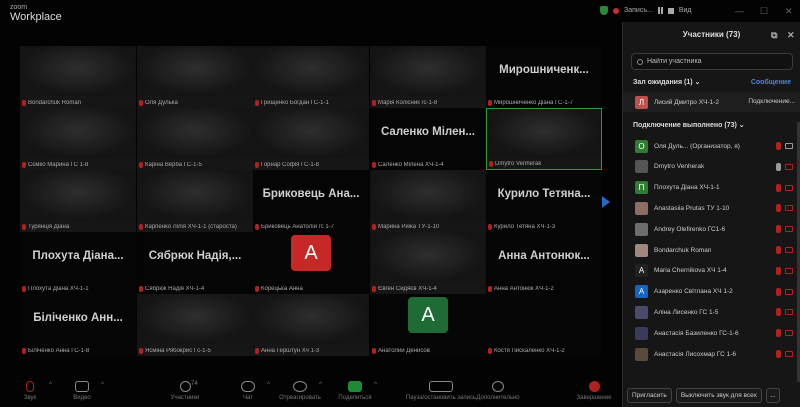 The height and width of the screenshot is (407, 800). Describe the element at coordinates (660, 10) in the screenshot. I see `pause-recording-icon` at that location.